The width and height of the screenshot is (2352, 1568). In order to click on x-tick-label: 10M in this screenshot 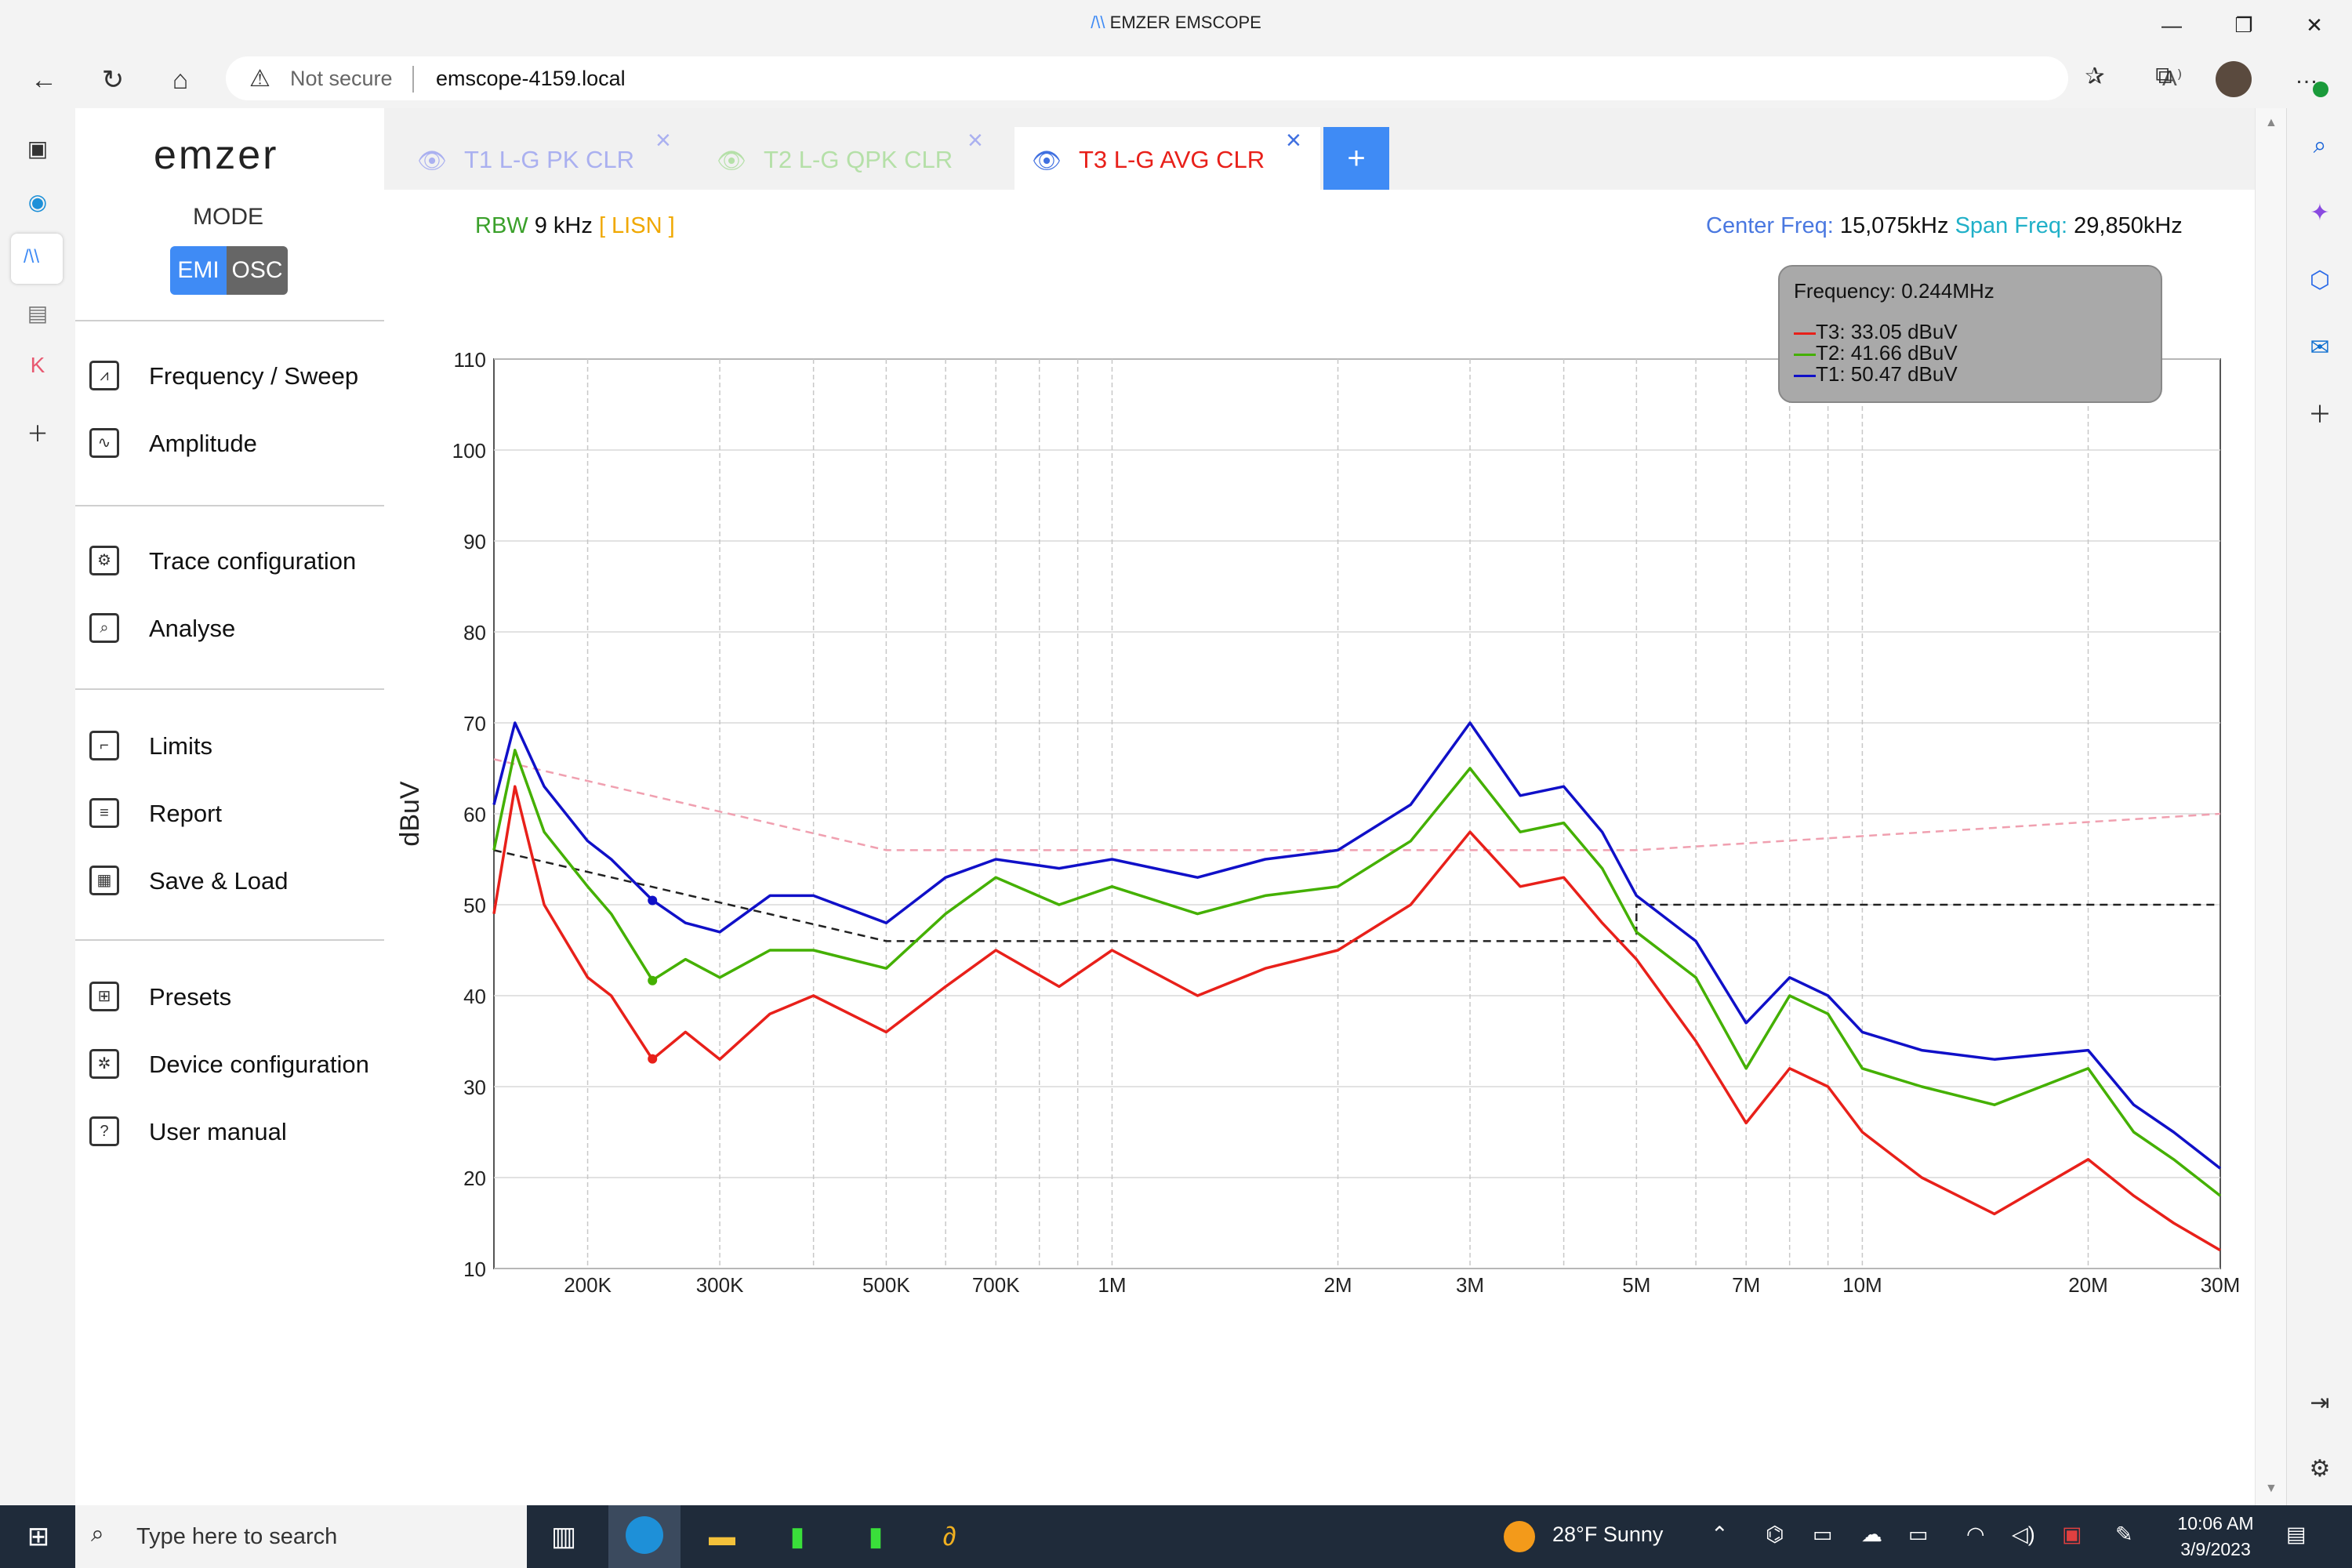, I will do `click(1862, 1285)`.